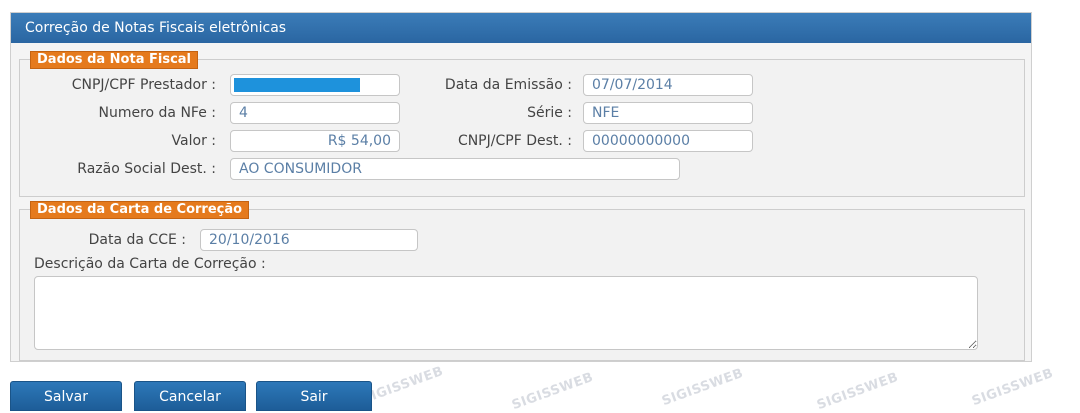 The height and width of the screenshot is (413, 1080). Describe the element at coordinates (549, 113) in the screenshot. I see `serie-label: Série :` at that location.